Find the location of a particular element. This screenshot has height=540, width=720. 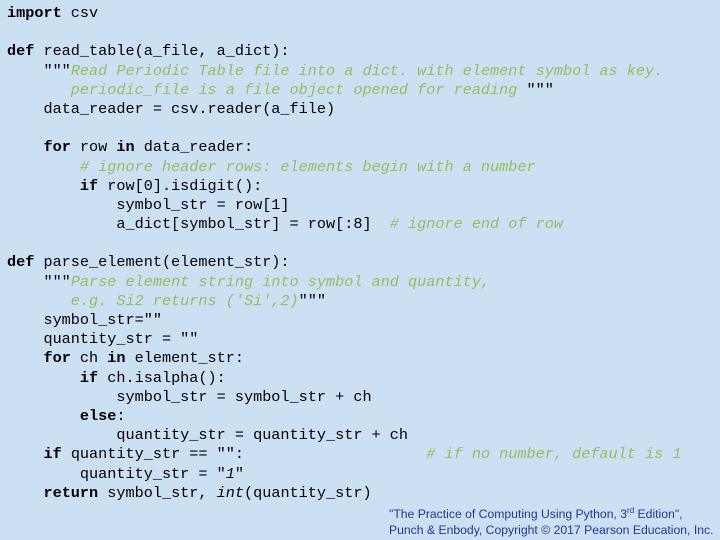

code-text: row is located at coordinates (93, 147).